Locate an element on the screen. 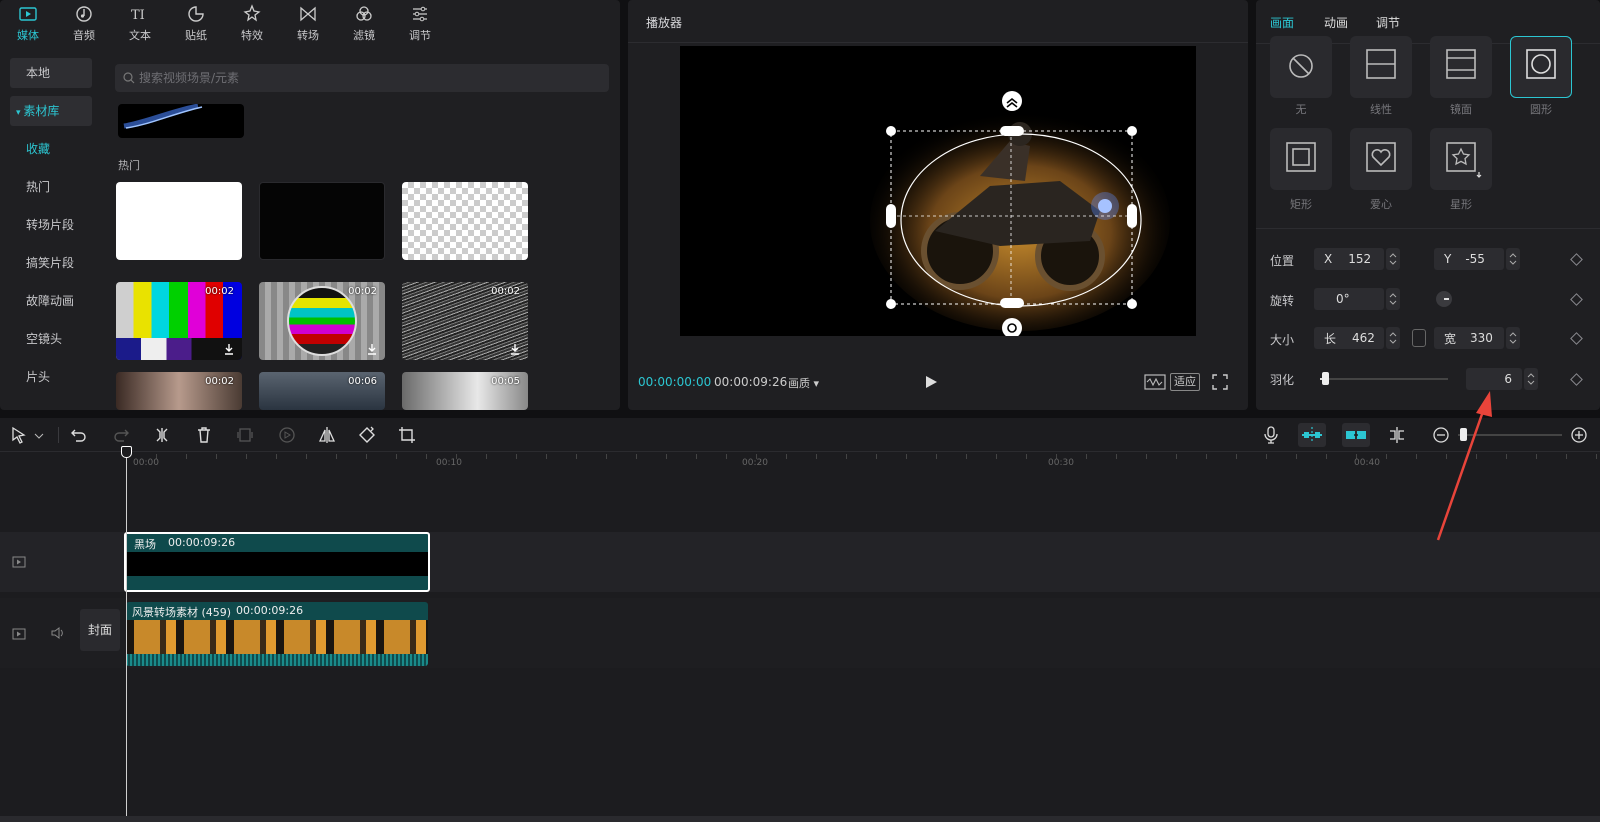  clip-black: 黑场 00:00:09:26 is located at coordinates (277, 562).